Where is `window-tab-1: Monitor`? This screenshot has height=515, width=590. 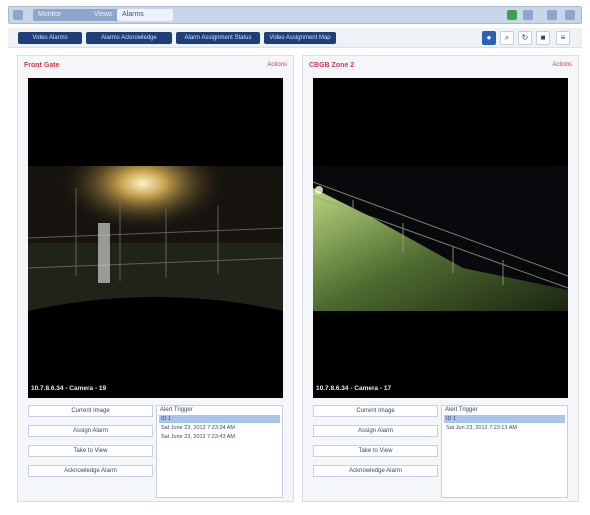 window-tab-1: Monitor is located at coordinates (63, 15).